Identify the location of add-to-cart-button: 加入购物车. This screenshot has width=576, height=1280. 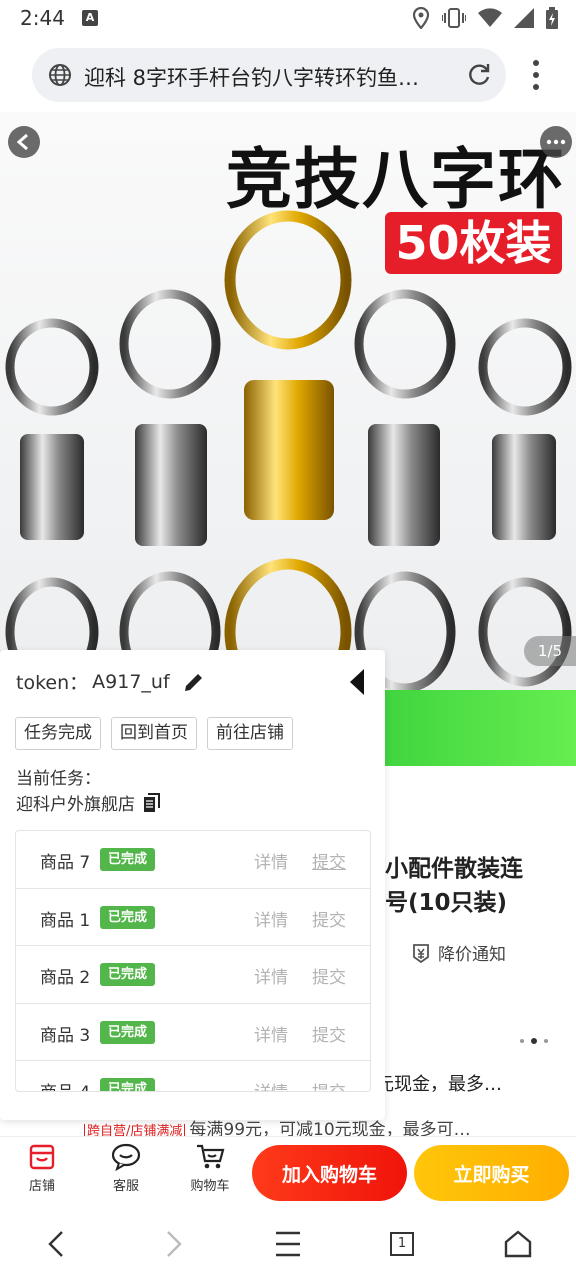
(329, 1173).